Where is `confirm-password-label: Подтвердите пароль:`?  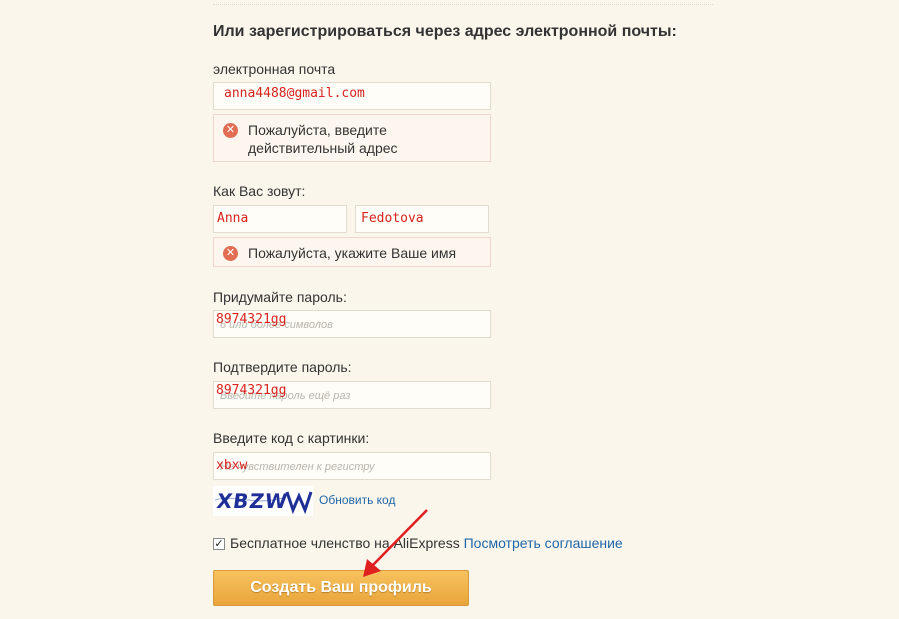 confirm-password-label: Подтвердите пароль: is located at coordinates (282, 367).